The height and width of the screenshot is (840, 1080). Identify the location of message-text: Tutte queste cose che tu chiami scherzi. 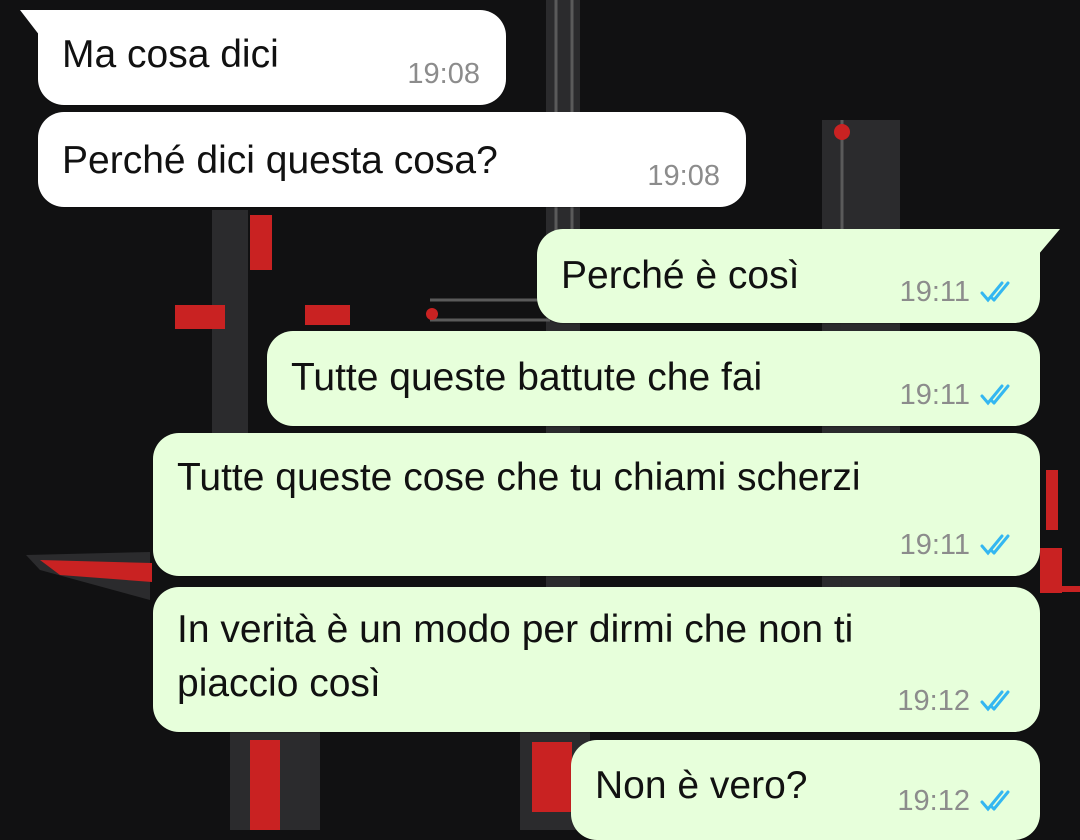
(519, 477).